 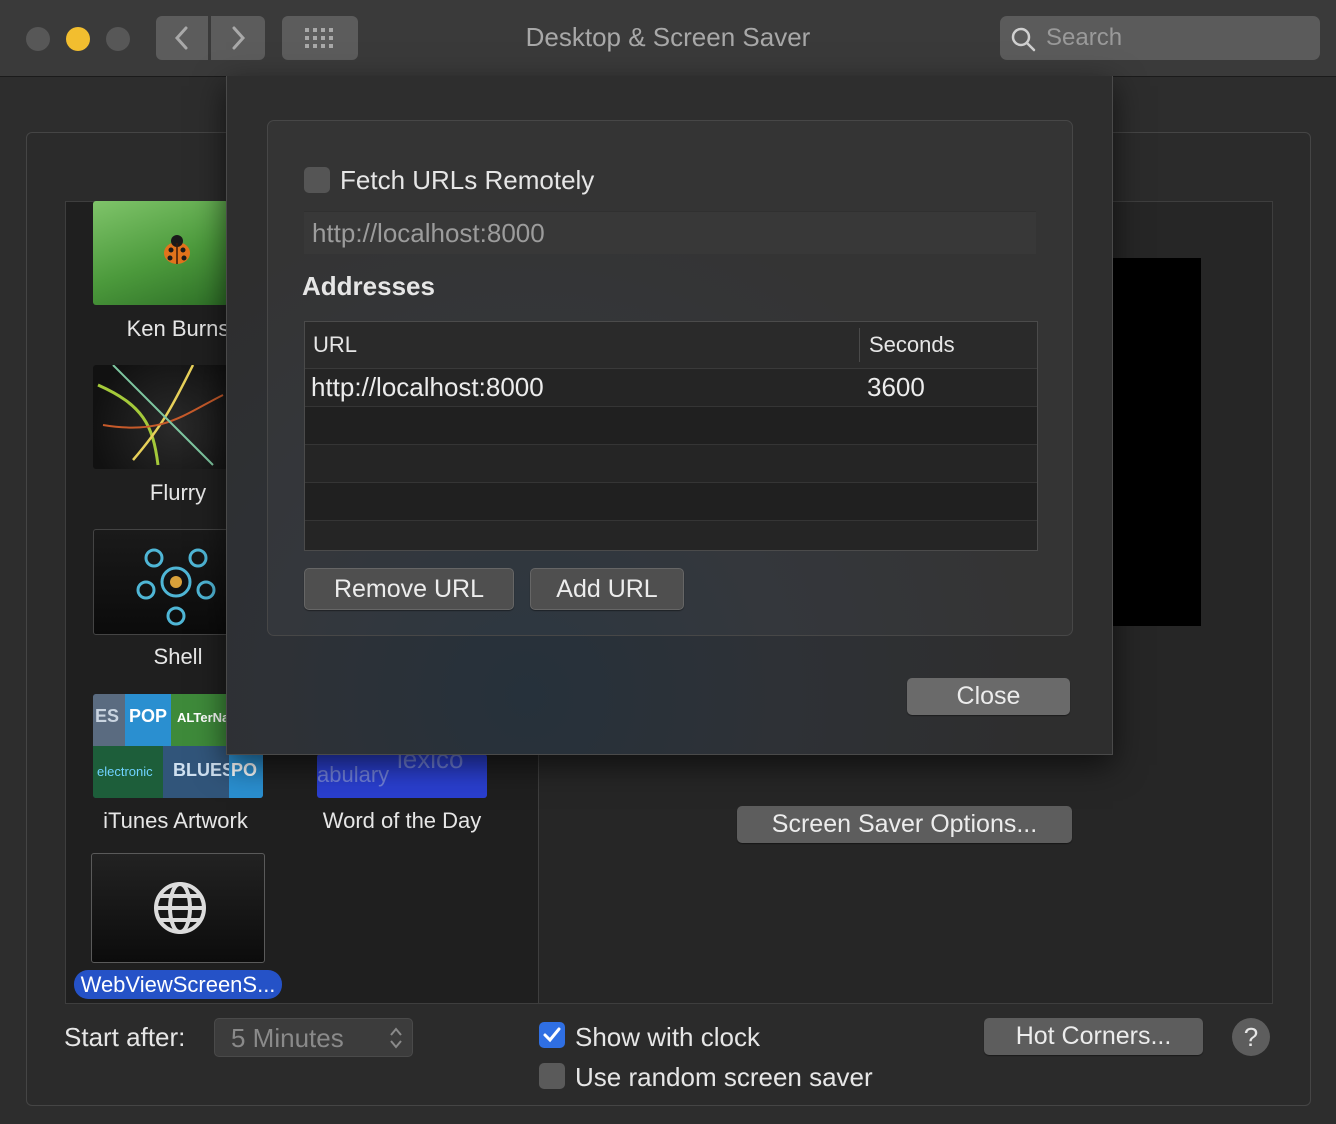 What do you see at coordinates (430, 764) in the screenshot?
I see `word-tile-text: lexico` at bounding box center [430, 764].